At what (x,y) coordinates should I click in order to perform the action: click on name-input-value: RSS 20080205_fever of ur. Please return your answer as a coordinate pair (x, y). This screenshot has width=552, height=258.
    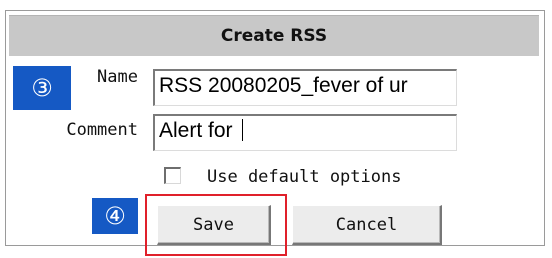
    Looking at the image, I should click on (283, 85).